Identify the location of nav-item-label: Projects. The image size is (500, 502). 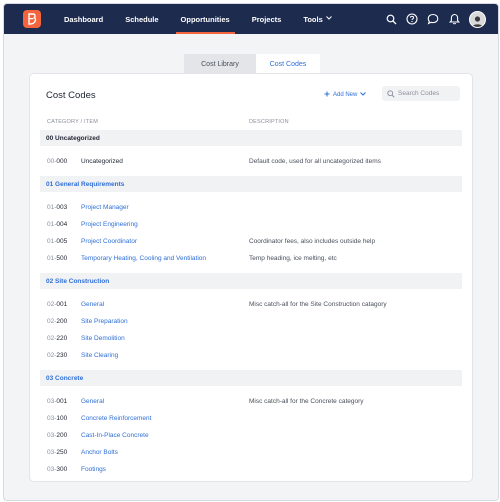
(266, 19).